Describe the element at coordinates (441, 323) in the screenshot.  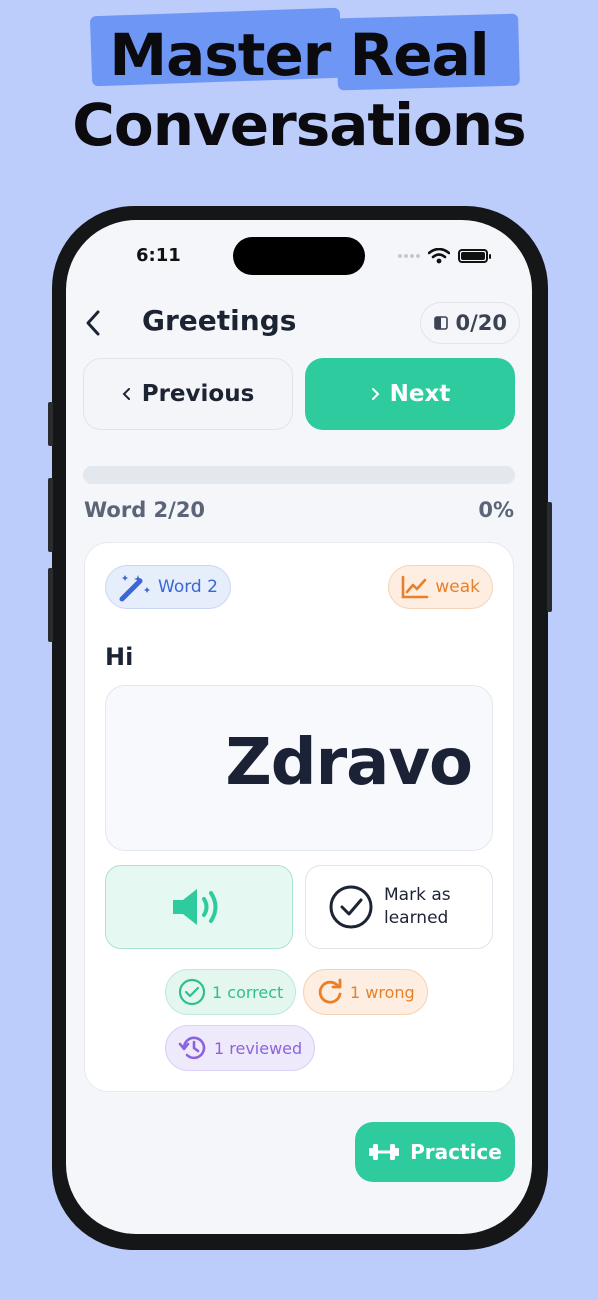
I see `book-icon` at that location.